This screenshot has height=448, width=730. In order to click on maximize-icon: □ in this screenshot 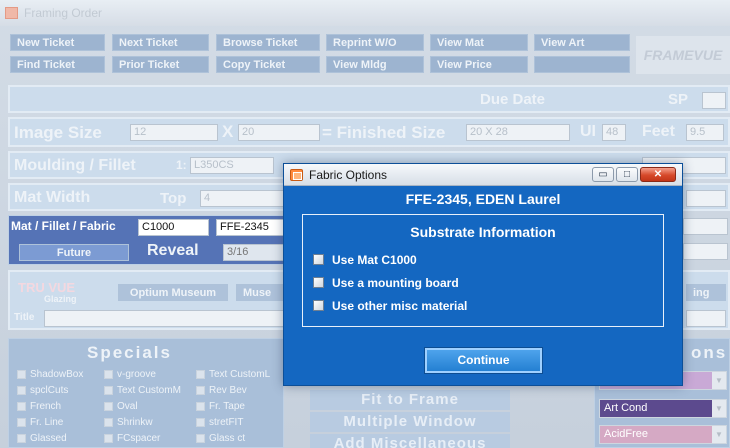, I will do `click(627, 174)`.